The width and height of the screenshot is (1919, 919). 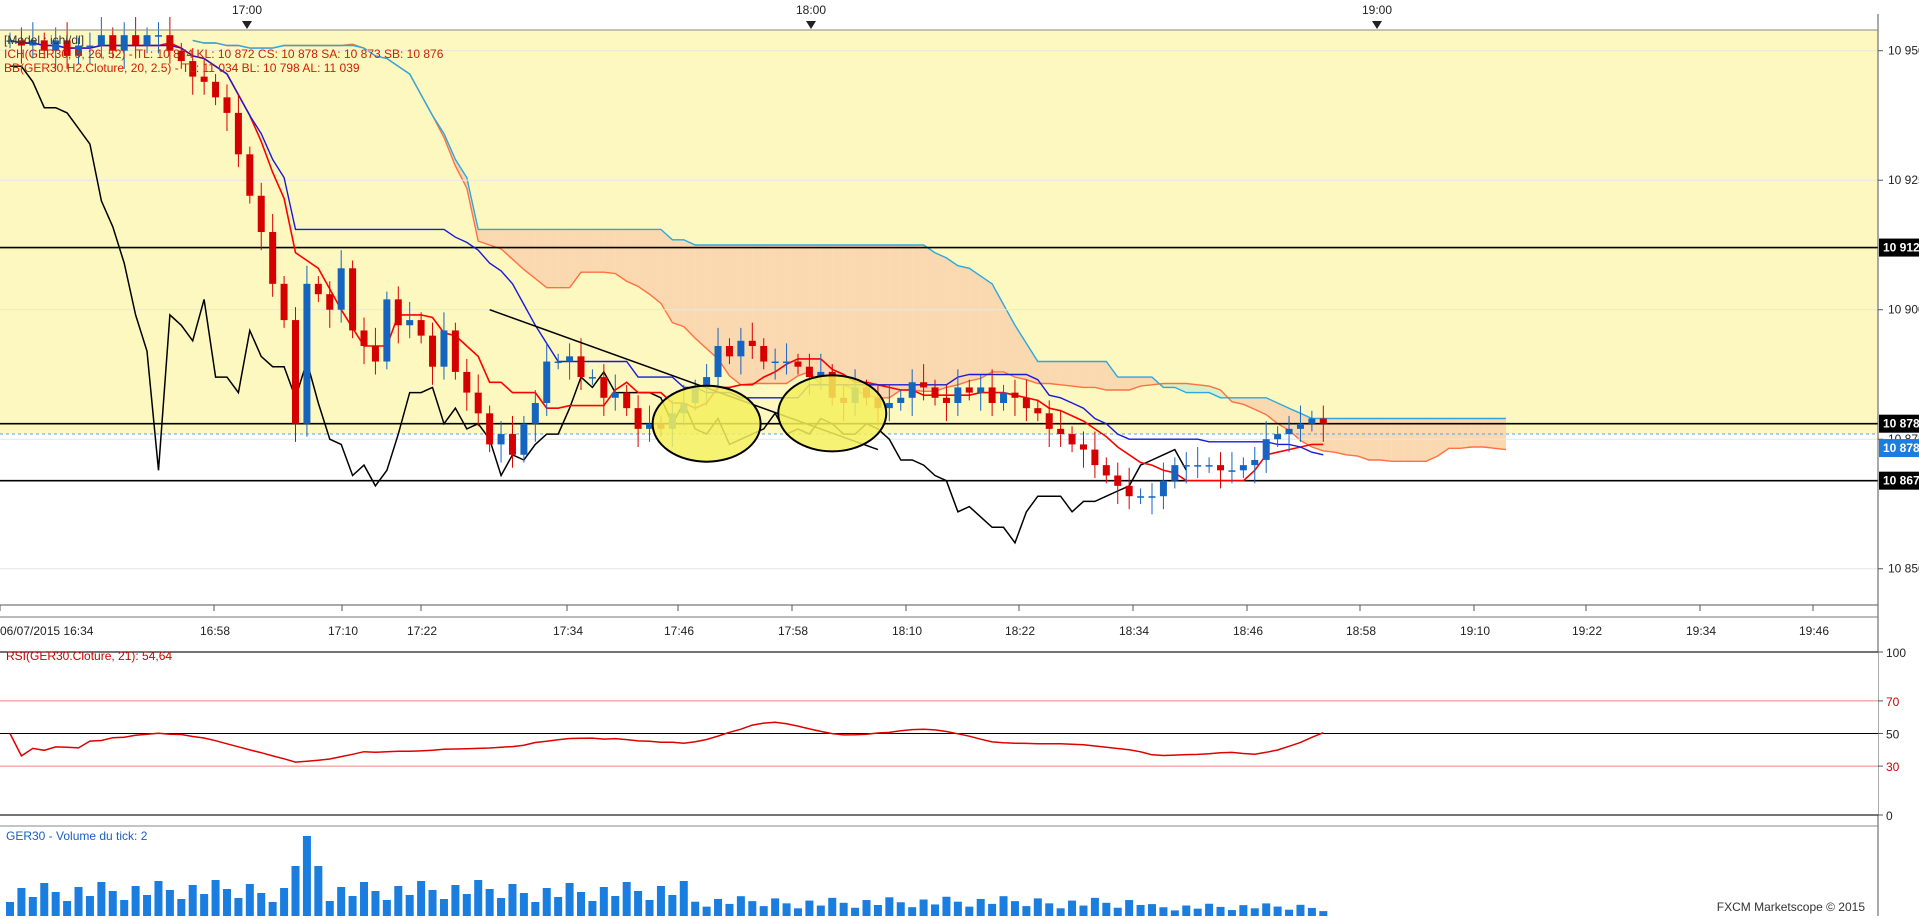 What do you see at coordinates (1903, 180) in the screenshot?
I see `price-tick-label: 10 925` at bounding box center [1903, 180].